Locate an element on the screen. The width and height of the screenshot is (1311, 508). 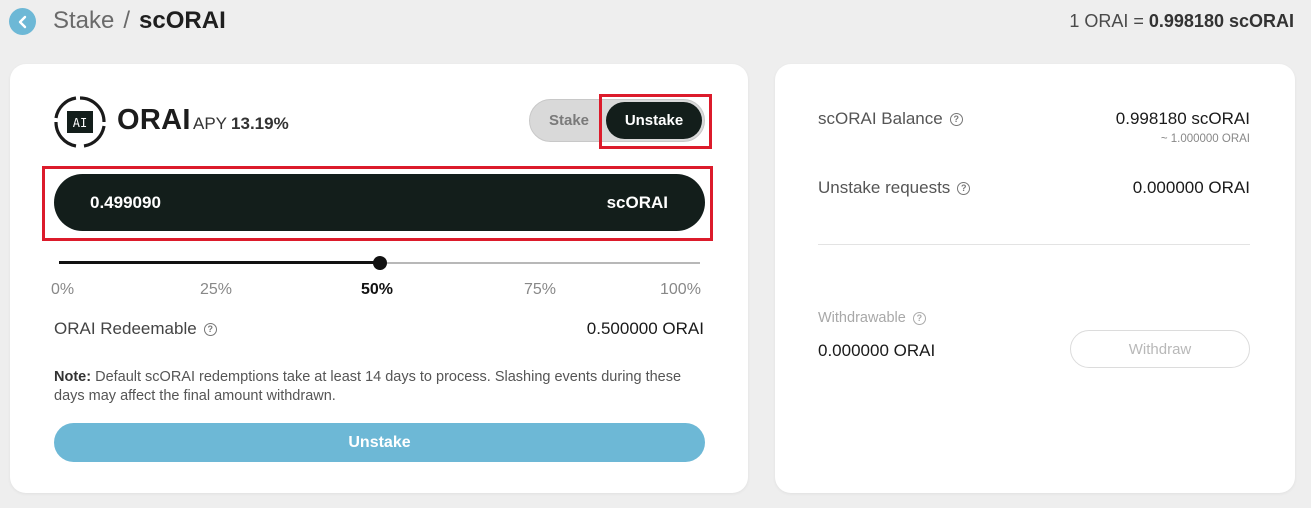
slider-thumb is located at coordinates (379, 263).